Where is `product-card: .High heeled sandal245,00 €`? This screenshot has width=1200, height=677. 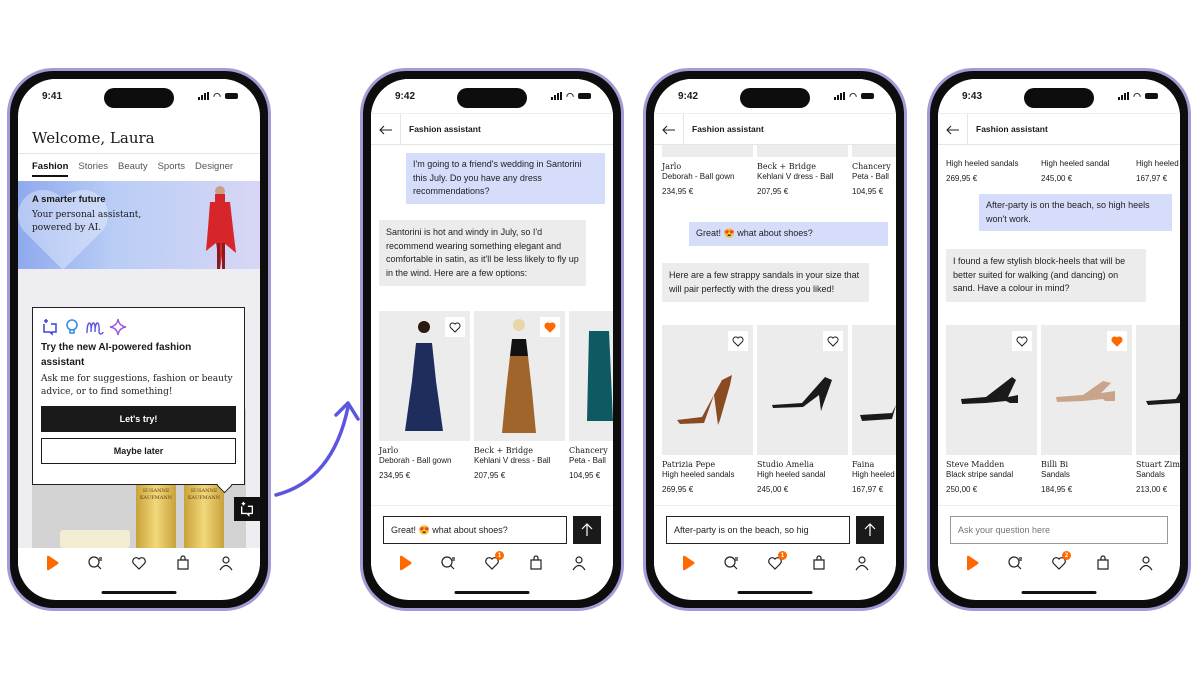
product-card: .High heeled sandal245,00 € is located at coordinates (1086, 164).